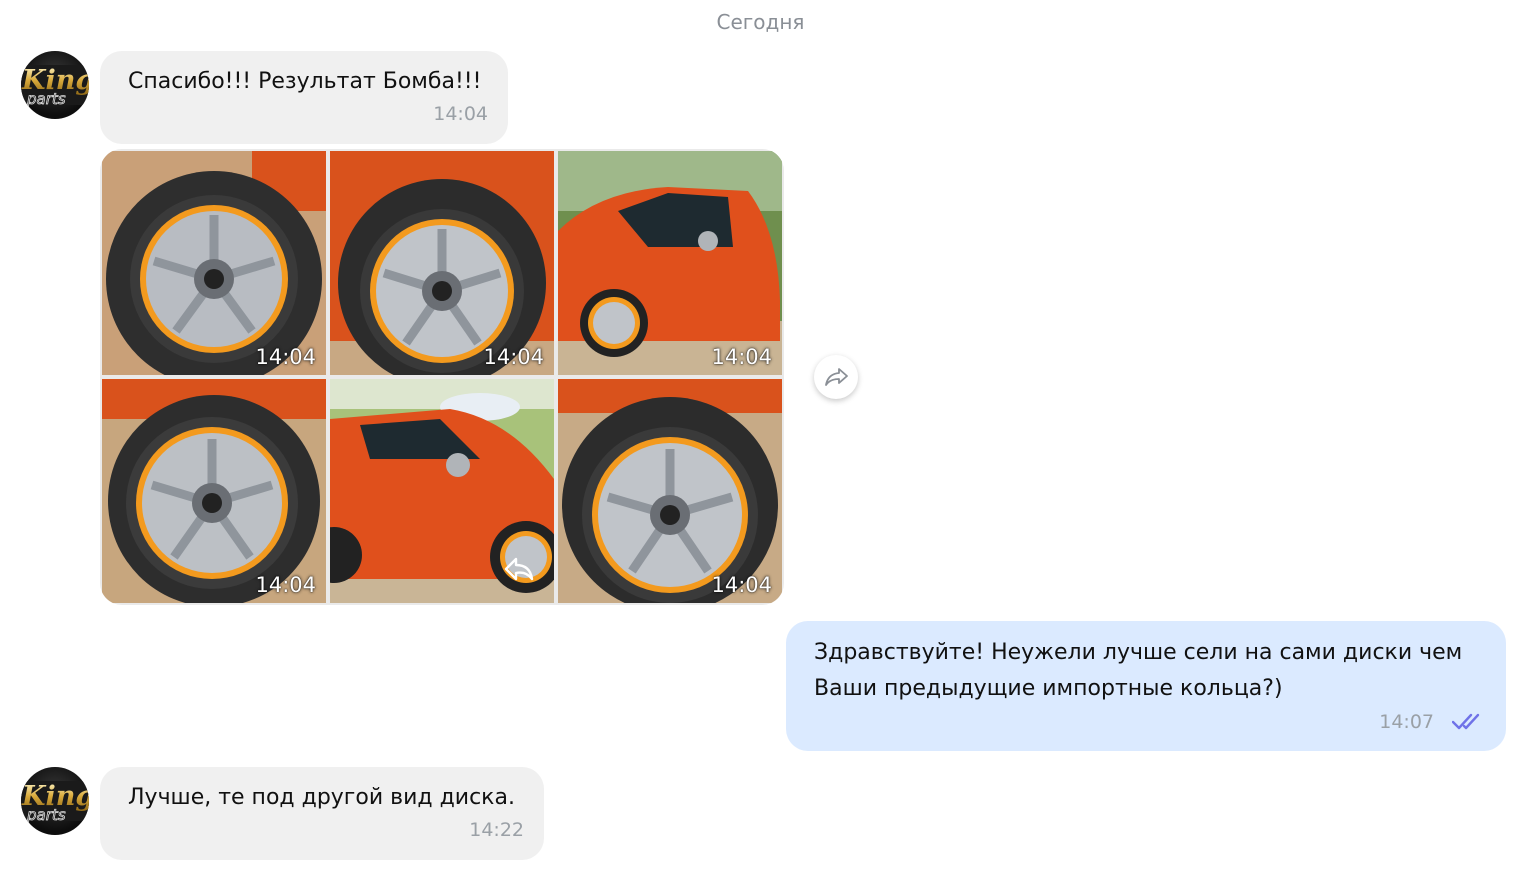 The width and height of the screenshot is (1521, 877). Describe the element at coordinates (1048, 688) in the screenshot. I see `message-text-line: Ваши предыдущие импортные кольца?)` at that location.